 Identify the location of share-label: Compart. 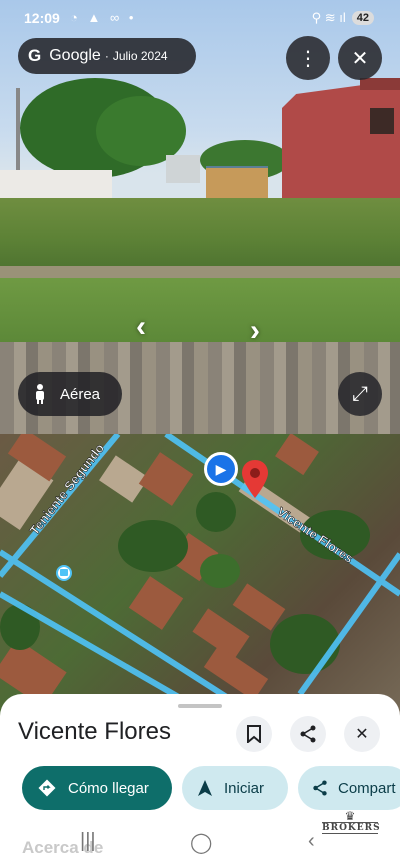
(367, 788).